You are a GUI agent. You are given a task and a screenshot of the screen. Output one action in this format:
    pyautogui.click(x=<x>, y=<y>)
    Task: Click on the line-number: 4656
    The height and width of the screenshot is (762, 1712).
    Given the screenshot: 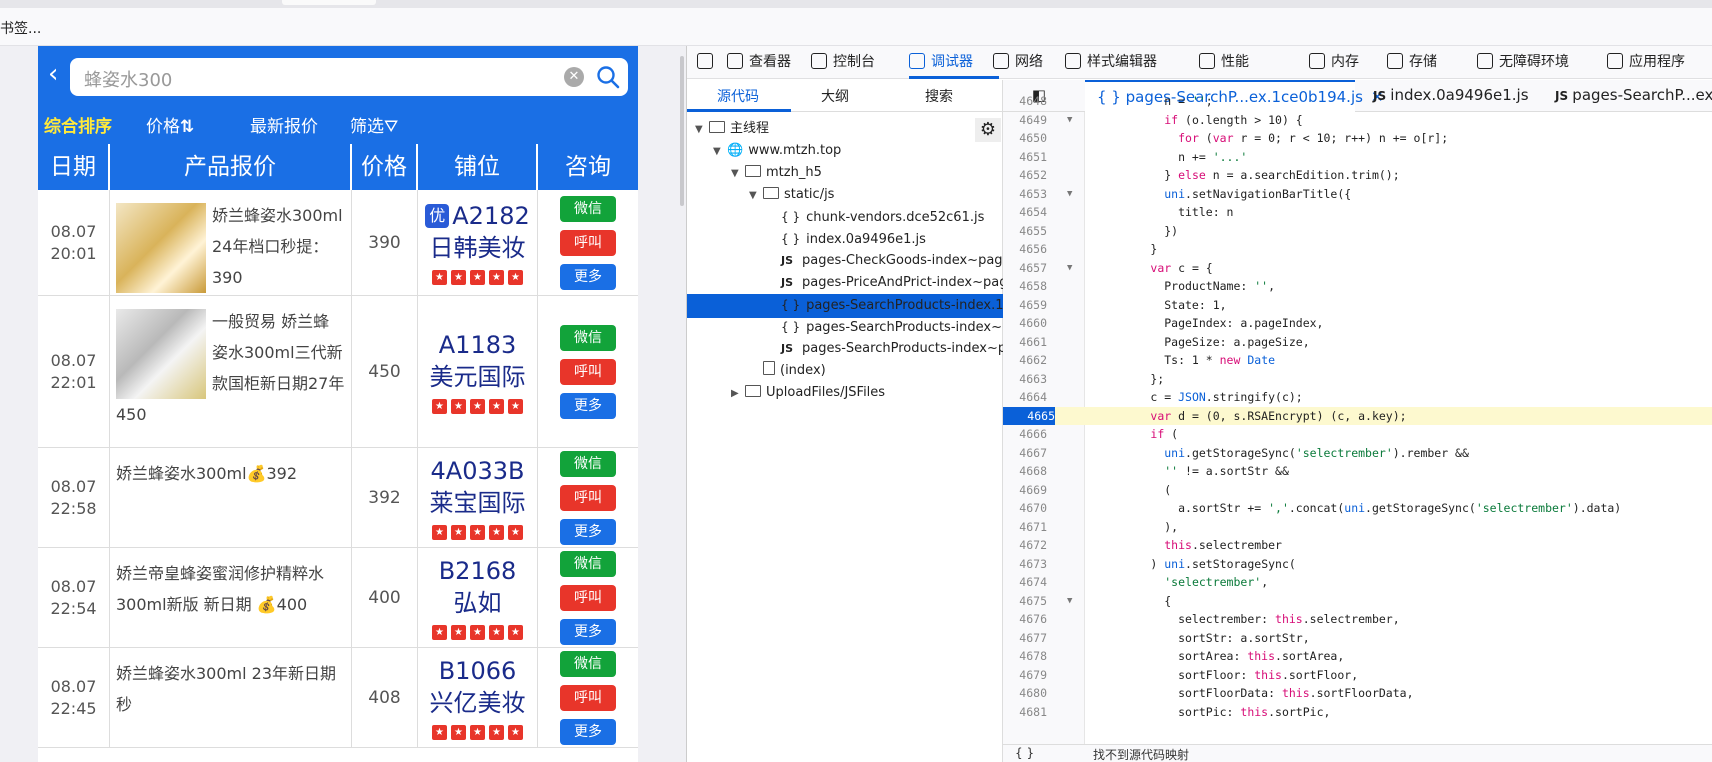 What is the action you would take?
    pyautogui.click(x=1025, y=249)
    